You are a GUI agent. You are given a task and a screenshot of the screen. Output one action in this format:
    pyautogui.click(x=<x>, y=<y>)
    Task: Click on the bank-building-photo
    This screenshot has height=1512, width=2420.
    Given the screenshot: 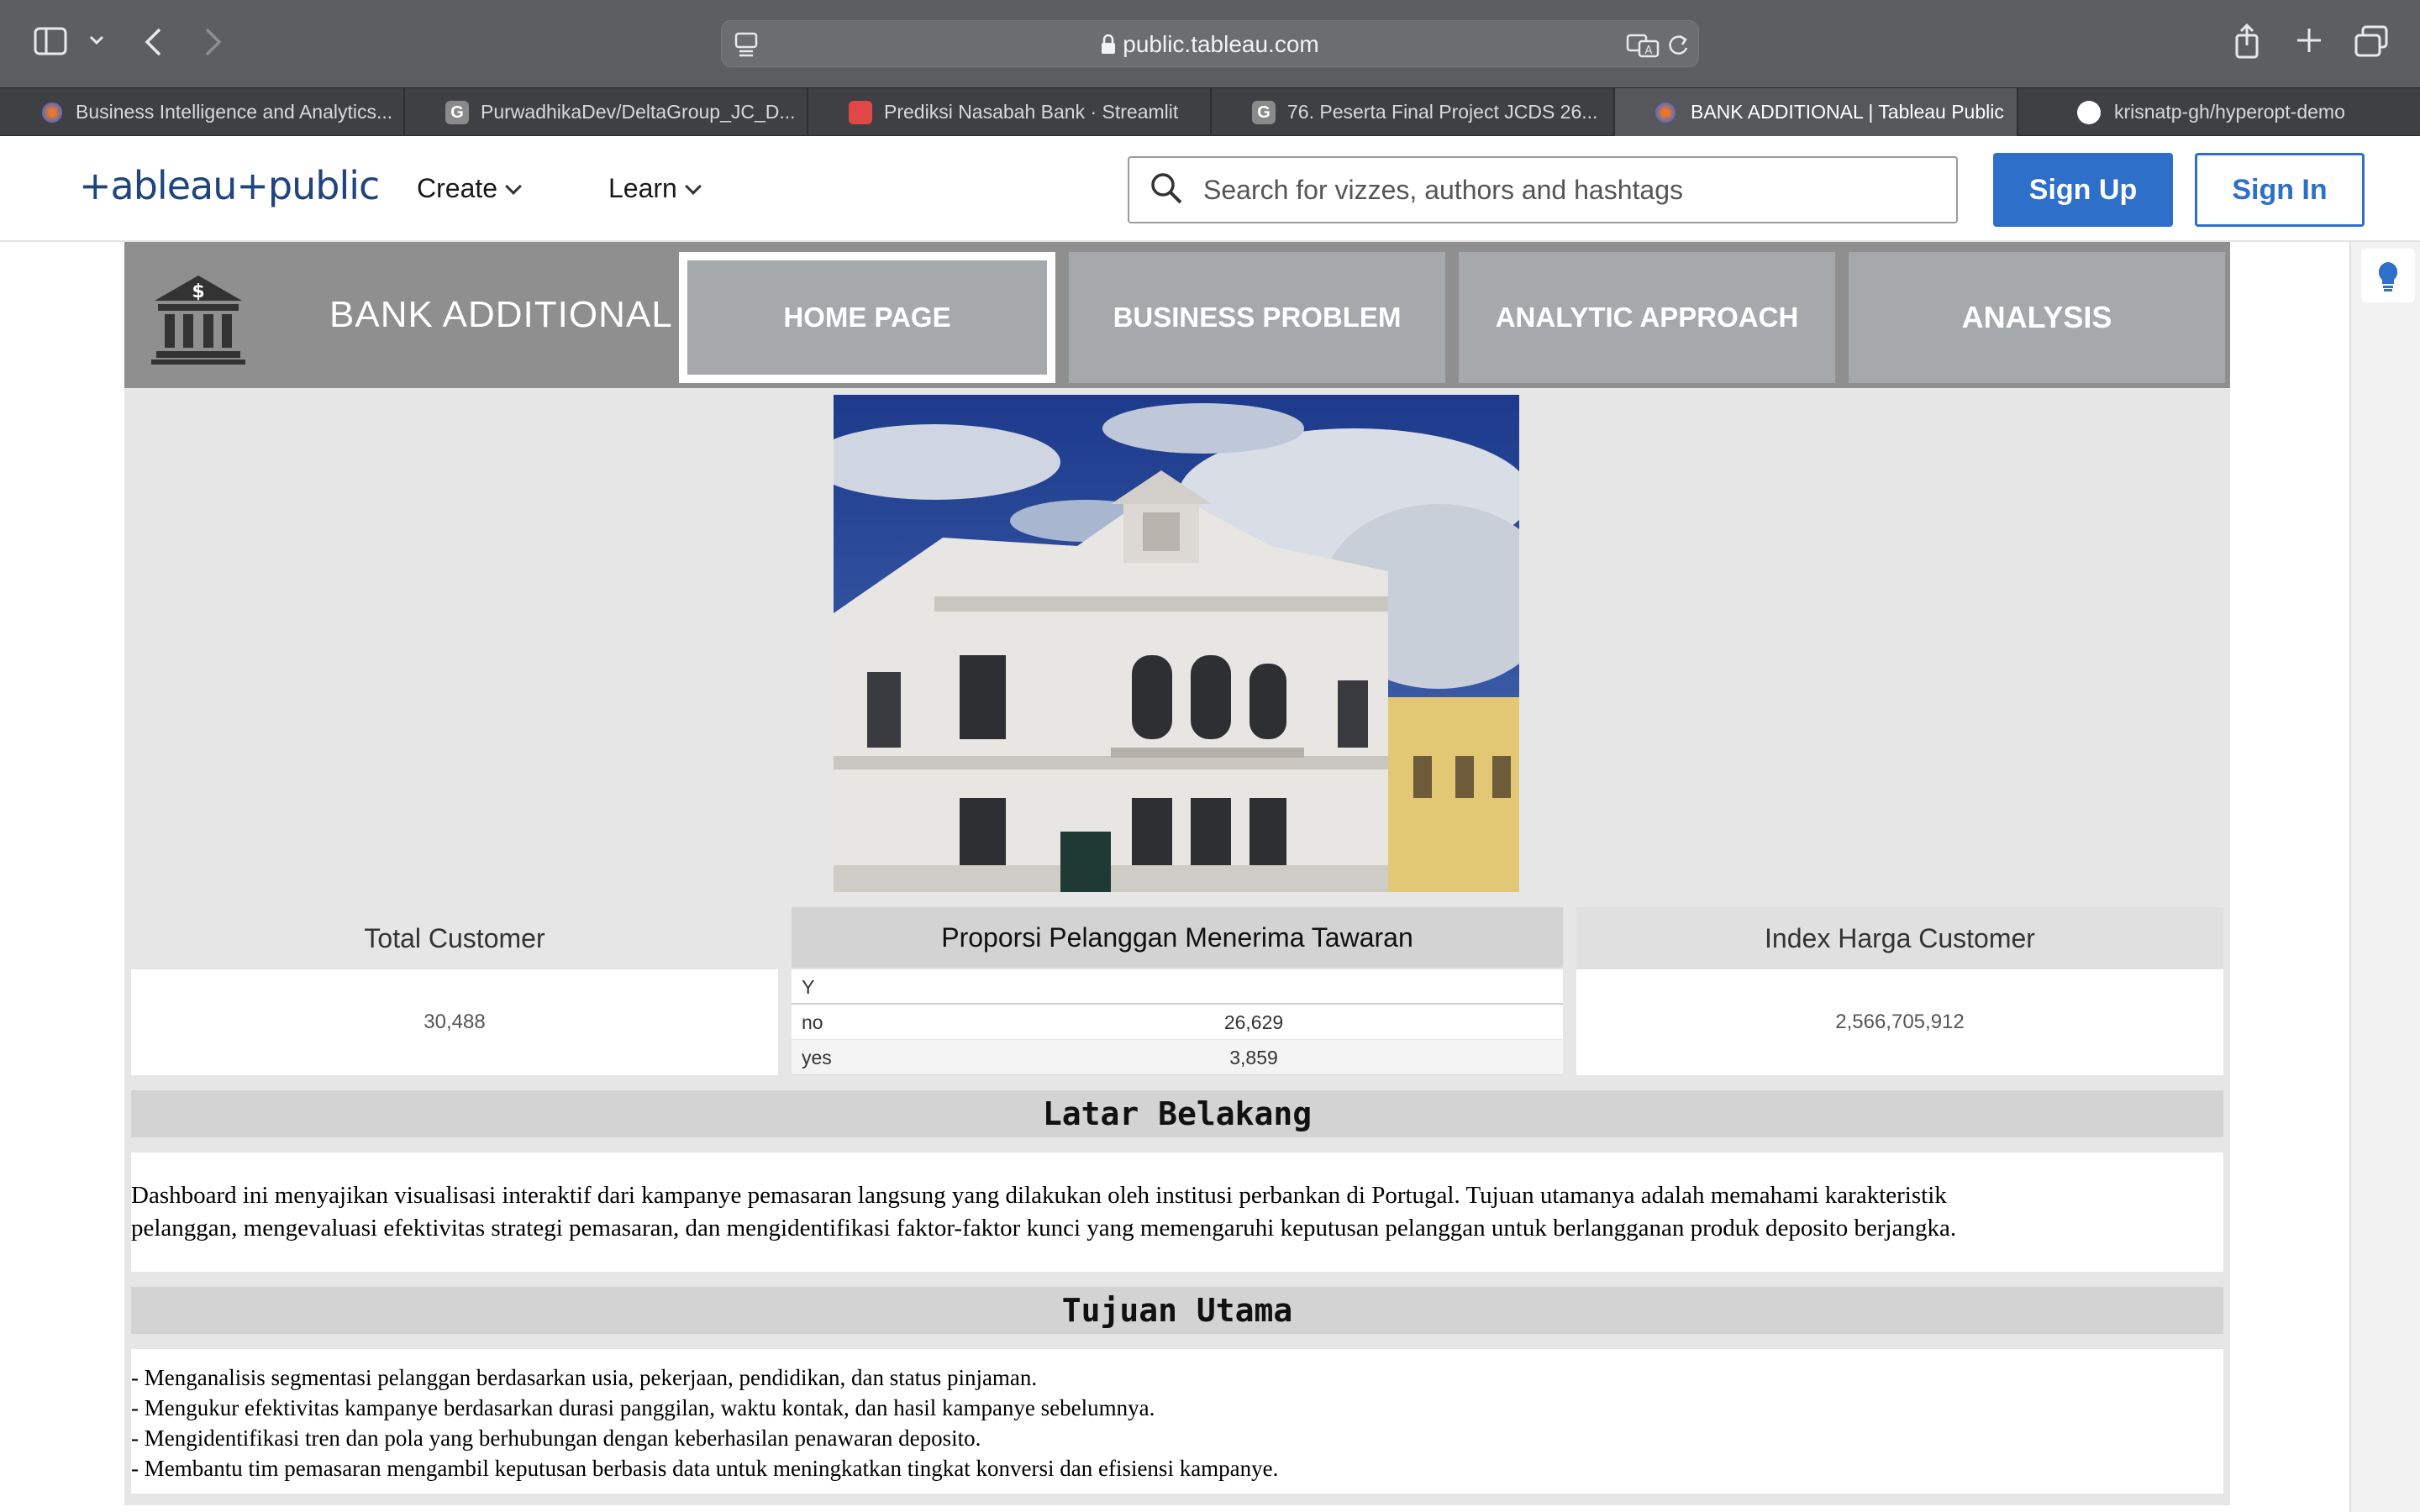 What is the action you would take?
    pyautogui.click(x=1176, y=643)
    